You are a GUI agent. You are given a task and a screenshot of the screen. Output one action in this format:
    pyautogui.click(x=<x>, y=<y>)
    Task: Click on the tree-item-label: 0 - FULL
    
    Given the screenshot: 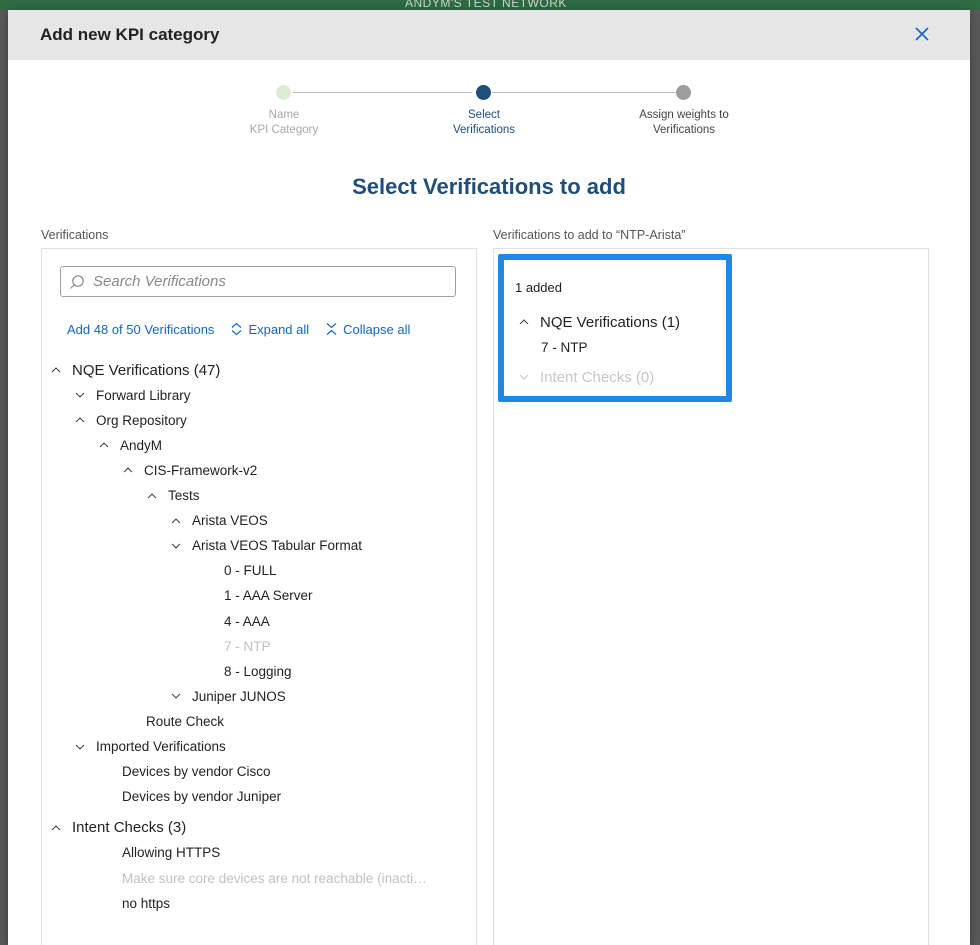 What is the action you would take?
    pyautogui.click(x=250, y=571)
    